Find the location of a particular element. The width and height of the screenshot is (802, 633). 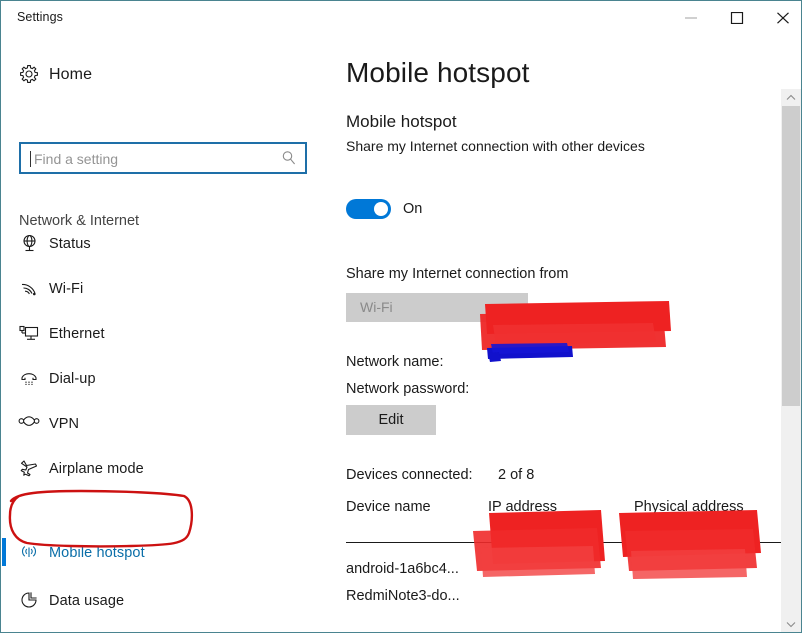

scrollbar-thumb is located at coordinates (791, 256).